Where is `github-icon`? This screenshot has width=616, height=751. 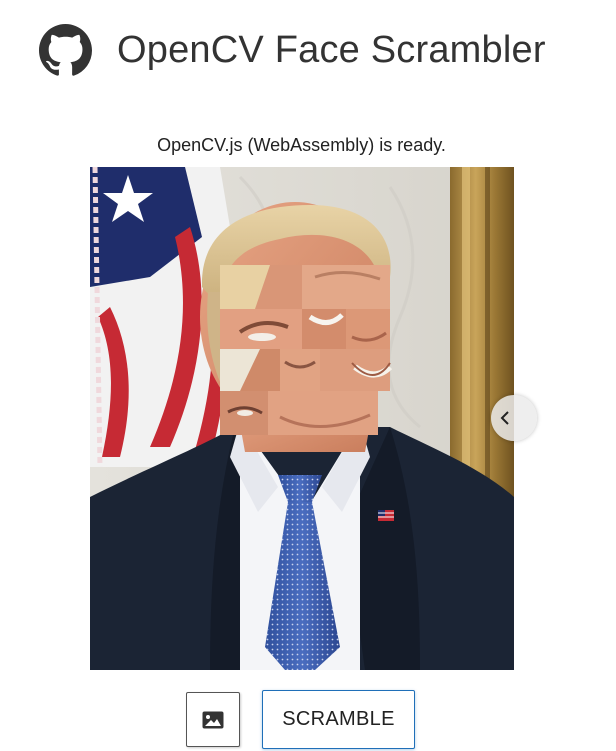
github-icon is located at coordinates (65, 49).